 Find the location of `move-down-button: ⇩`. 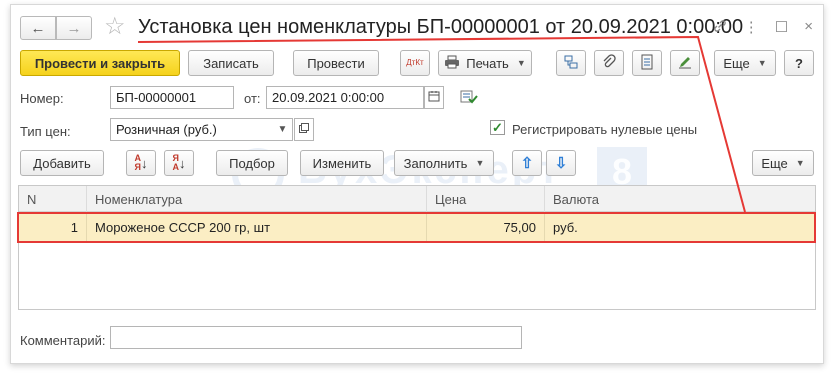

move-down-button: ⇩ is located at coordinates (561, 163).